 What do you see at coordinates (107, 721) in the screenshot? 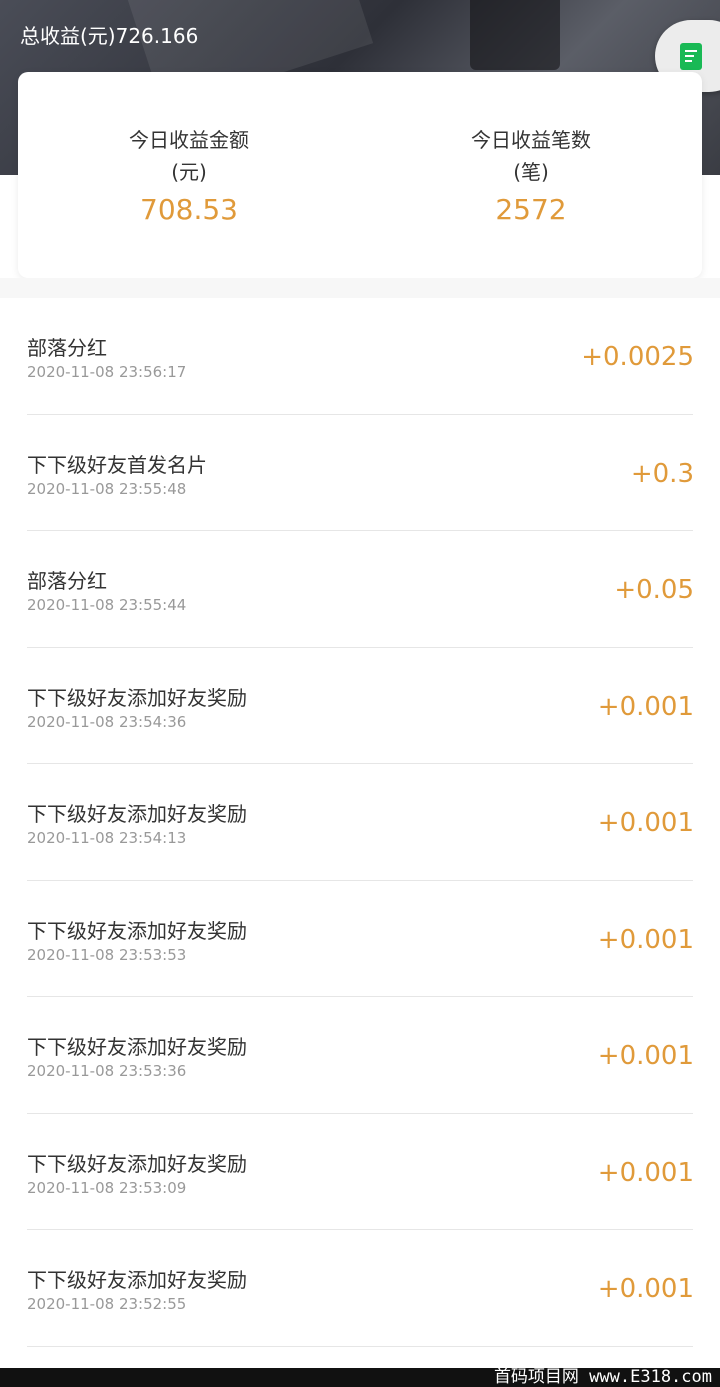
I see `record-time: 2020-11-08 23:54:36` at bounding box center [107, 721].